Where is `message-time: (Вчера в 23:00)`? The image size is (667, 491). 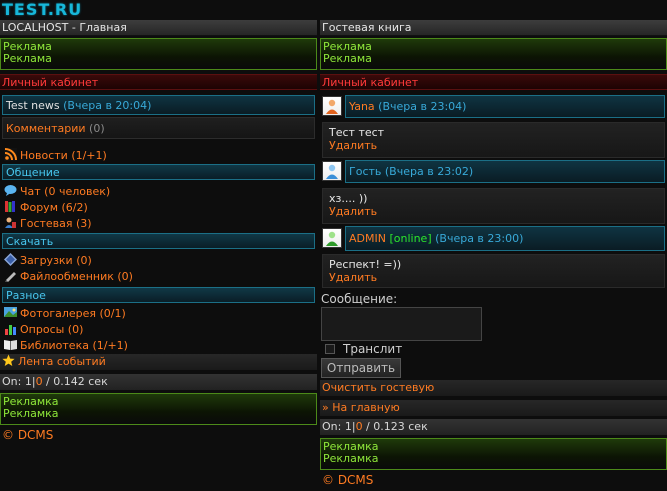
message-time: (Вчера в 23:00) is located at coordinates (479, 238).